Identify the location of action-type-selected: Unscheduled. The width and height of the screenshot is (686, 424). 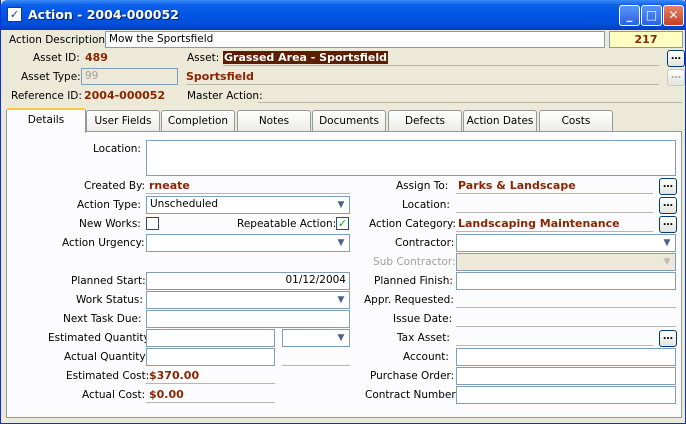
(184, 204).